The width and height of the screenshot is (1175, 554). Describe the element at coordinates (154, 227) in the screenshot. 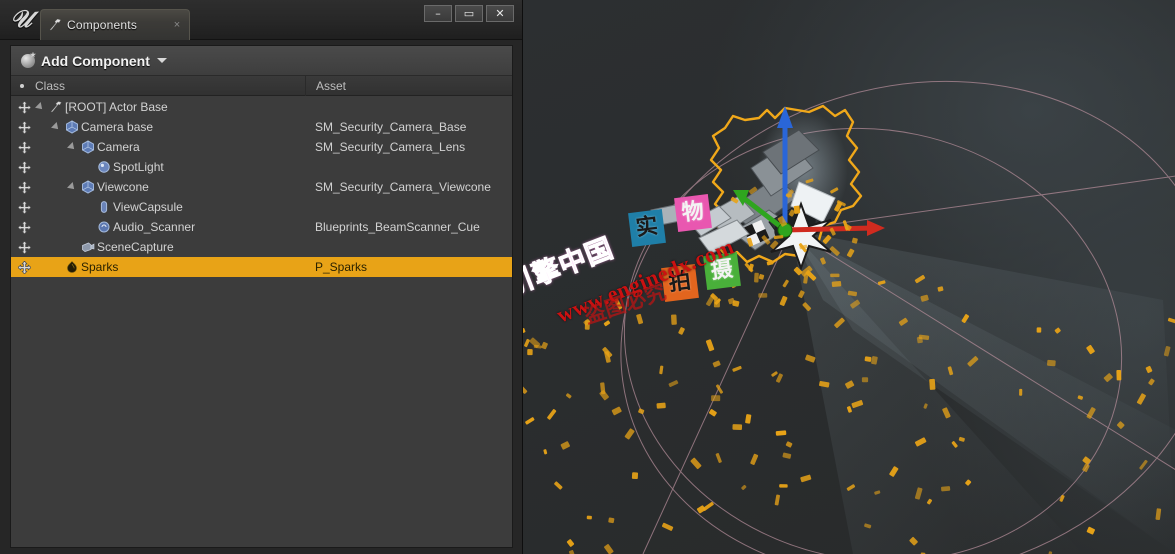

I see `component-name: Audio_Scanner` at that location.